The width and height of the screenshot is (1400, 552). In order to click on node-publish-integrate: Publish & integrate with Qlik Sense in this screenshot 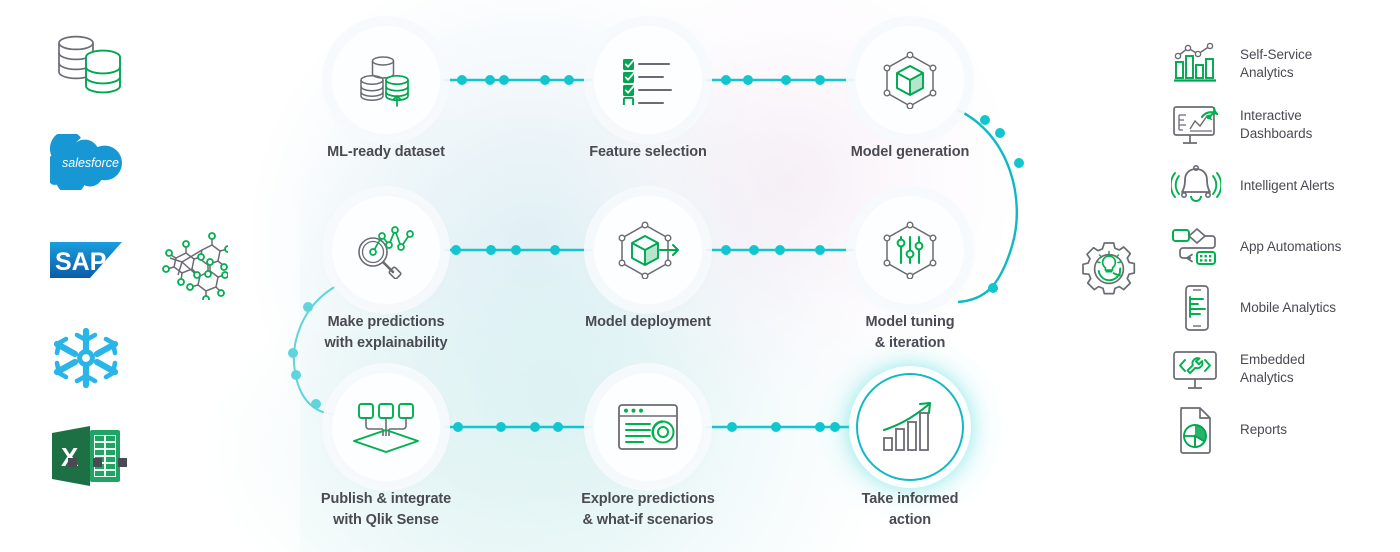, I will do `click(386, 450)`.